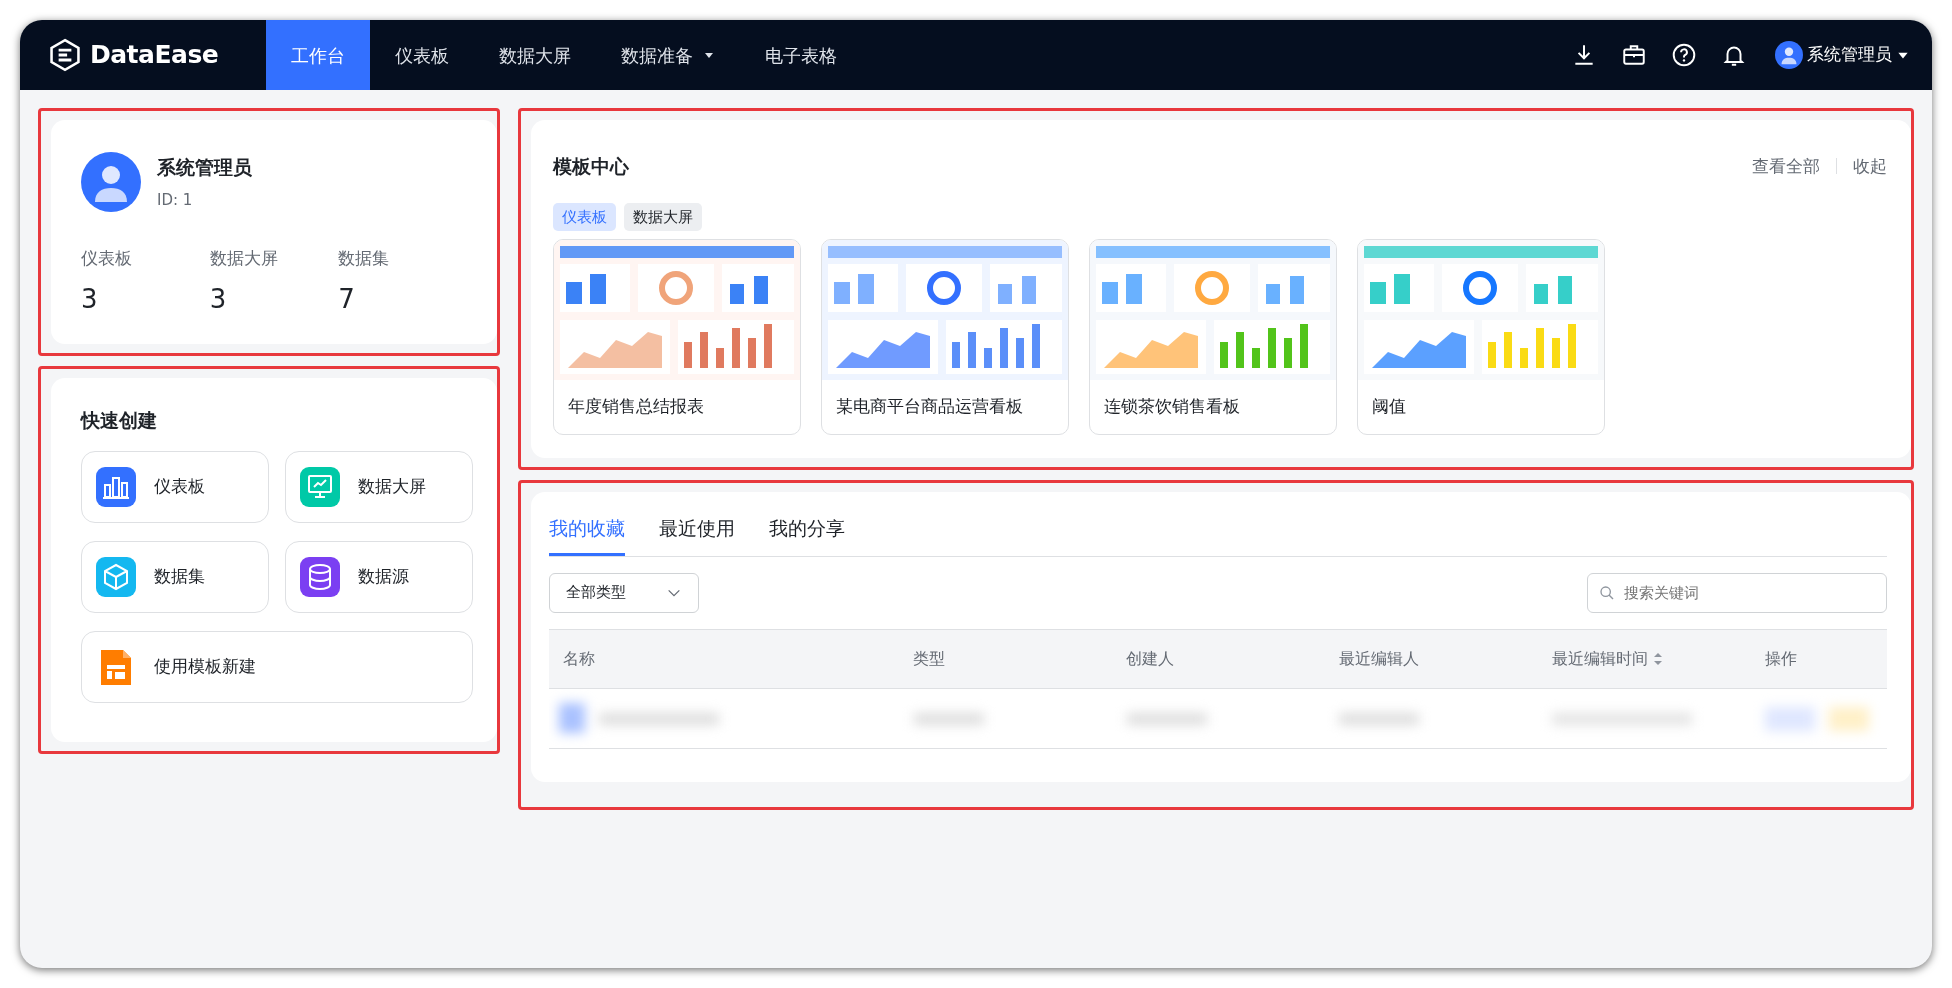 The width and height of the screenshot is (1952, 988). What do you see at coordinates (379, 486) in the screenshot?
I see `create-button: 数据大屏` at bounding box center [379, 486].